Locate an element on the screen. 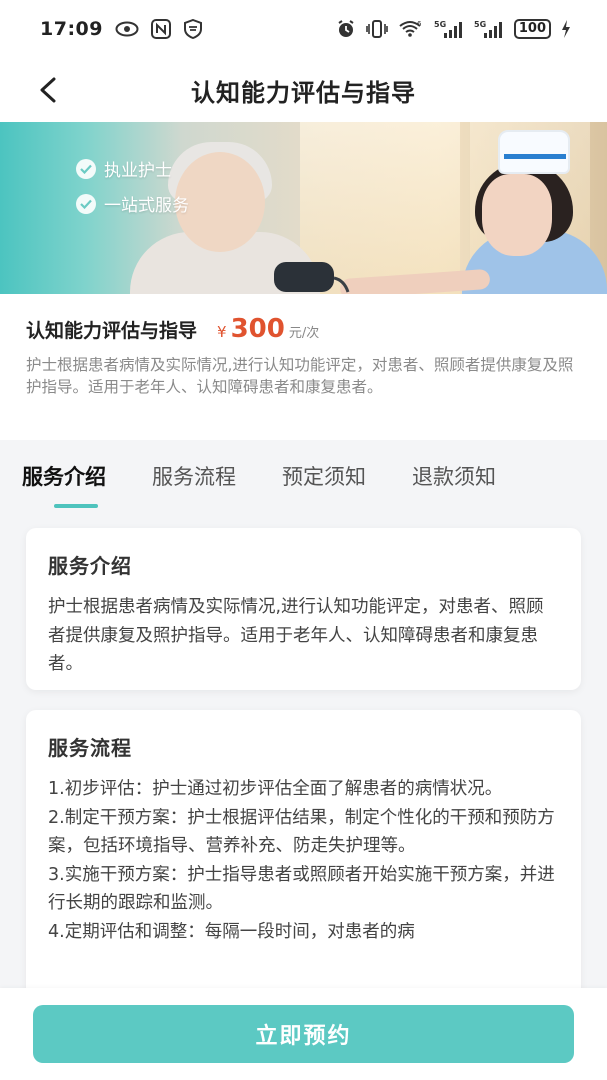  wifi-sub-label: 6 is located at coordinates (419, 24).